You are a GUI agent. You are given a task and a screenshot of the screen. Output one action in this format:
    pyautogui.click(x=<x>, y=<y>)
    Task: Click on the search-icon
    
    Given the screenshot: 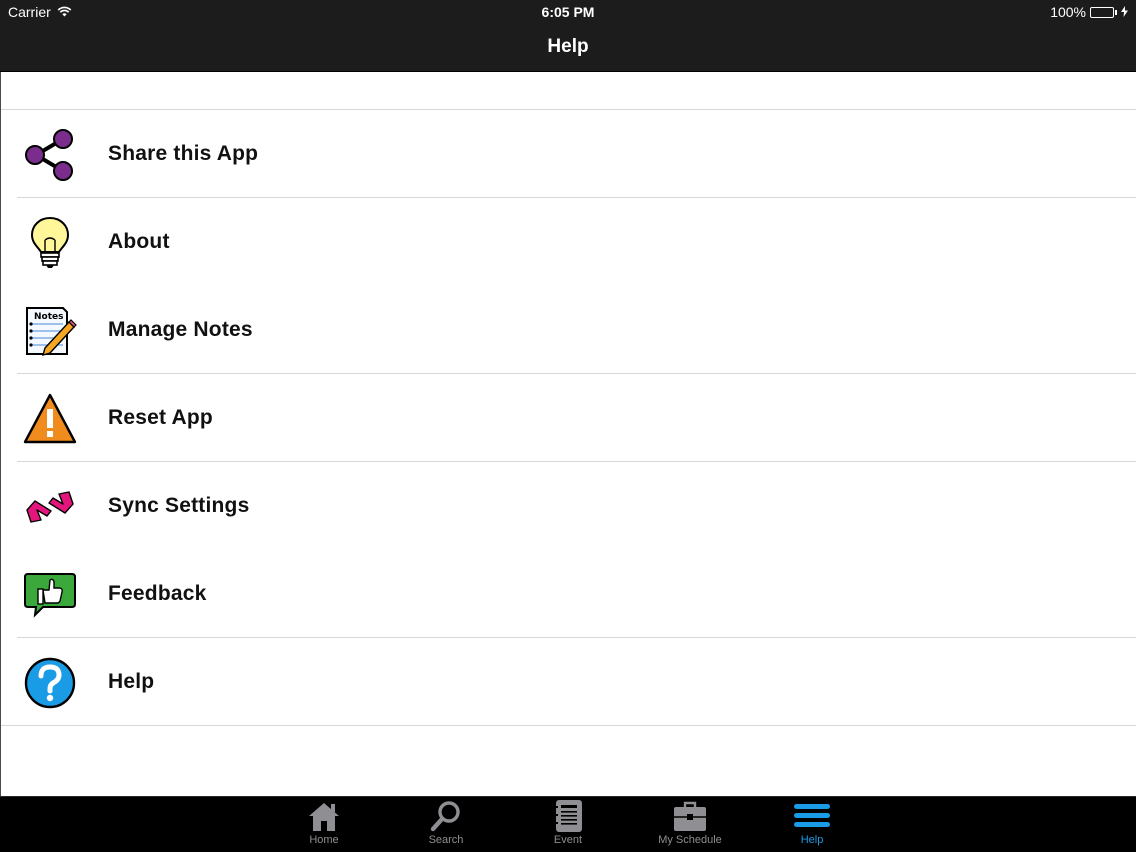 What is the action you would take?
    pyautogui.click(x=446, y=816)
    